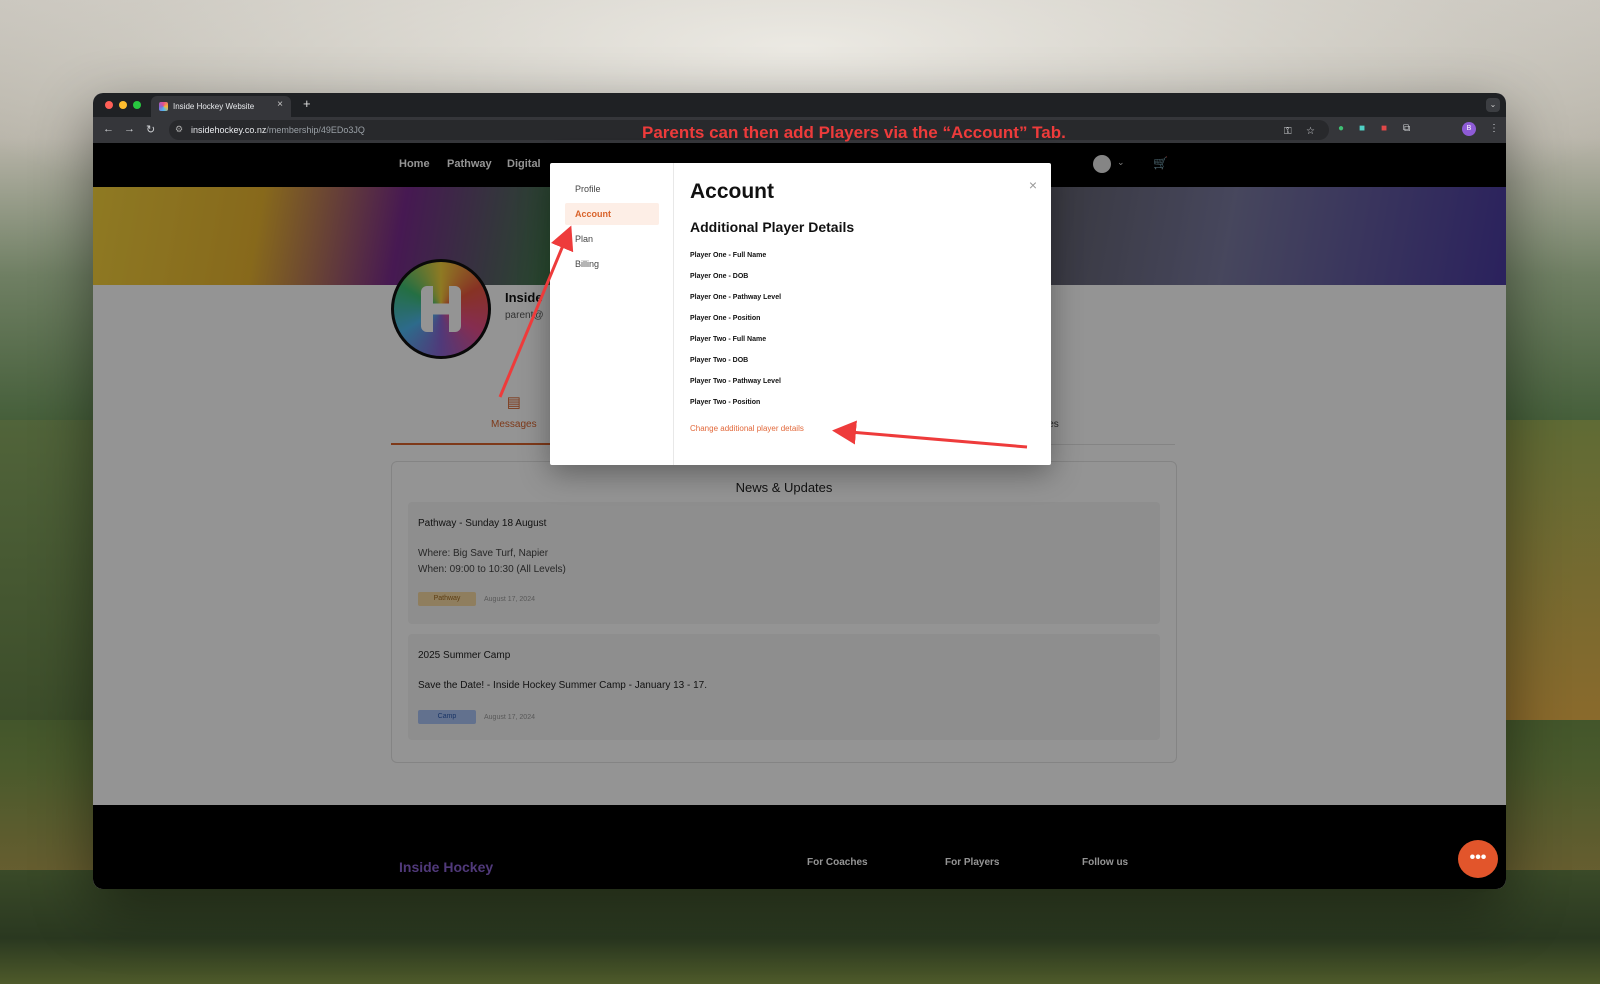  Describe the element at coordinates (612, 314) in the screenshot. I see `modal-sidebar: Profile Account Plan Billing` at that location.